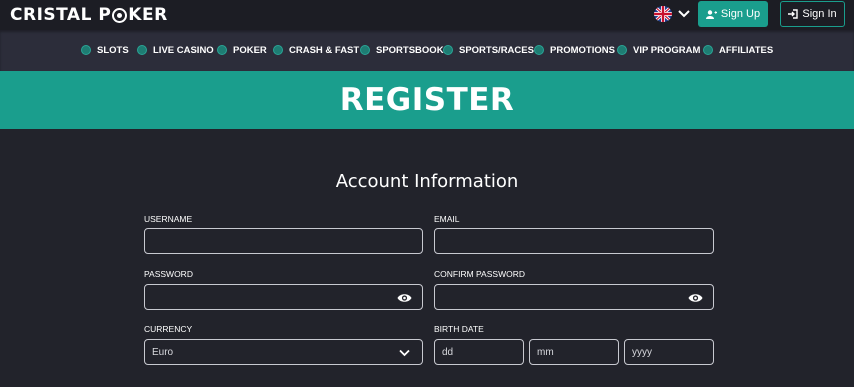 The width and height of the screenshot is (854, 387). I want to click on birth-date-label: BIRTH DATE, so click(459, 329).